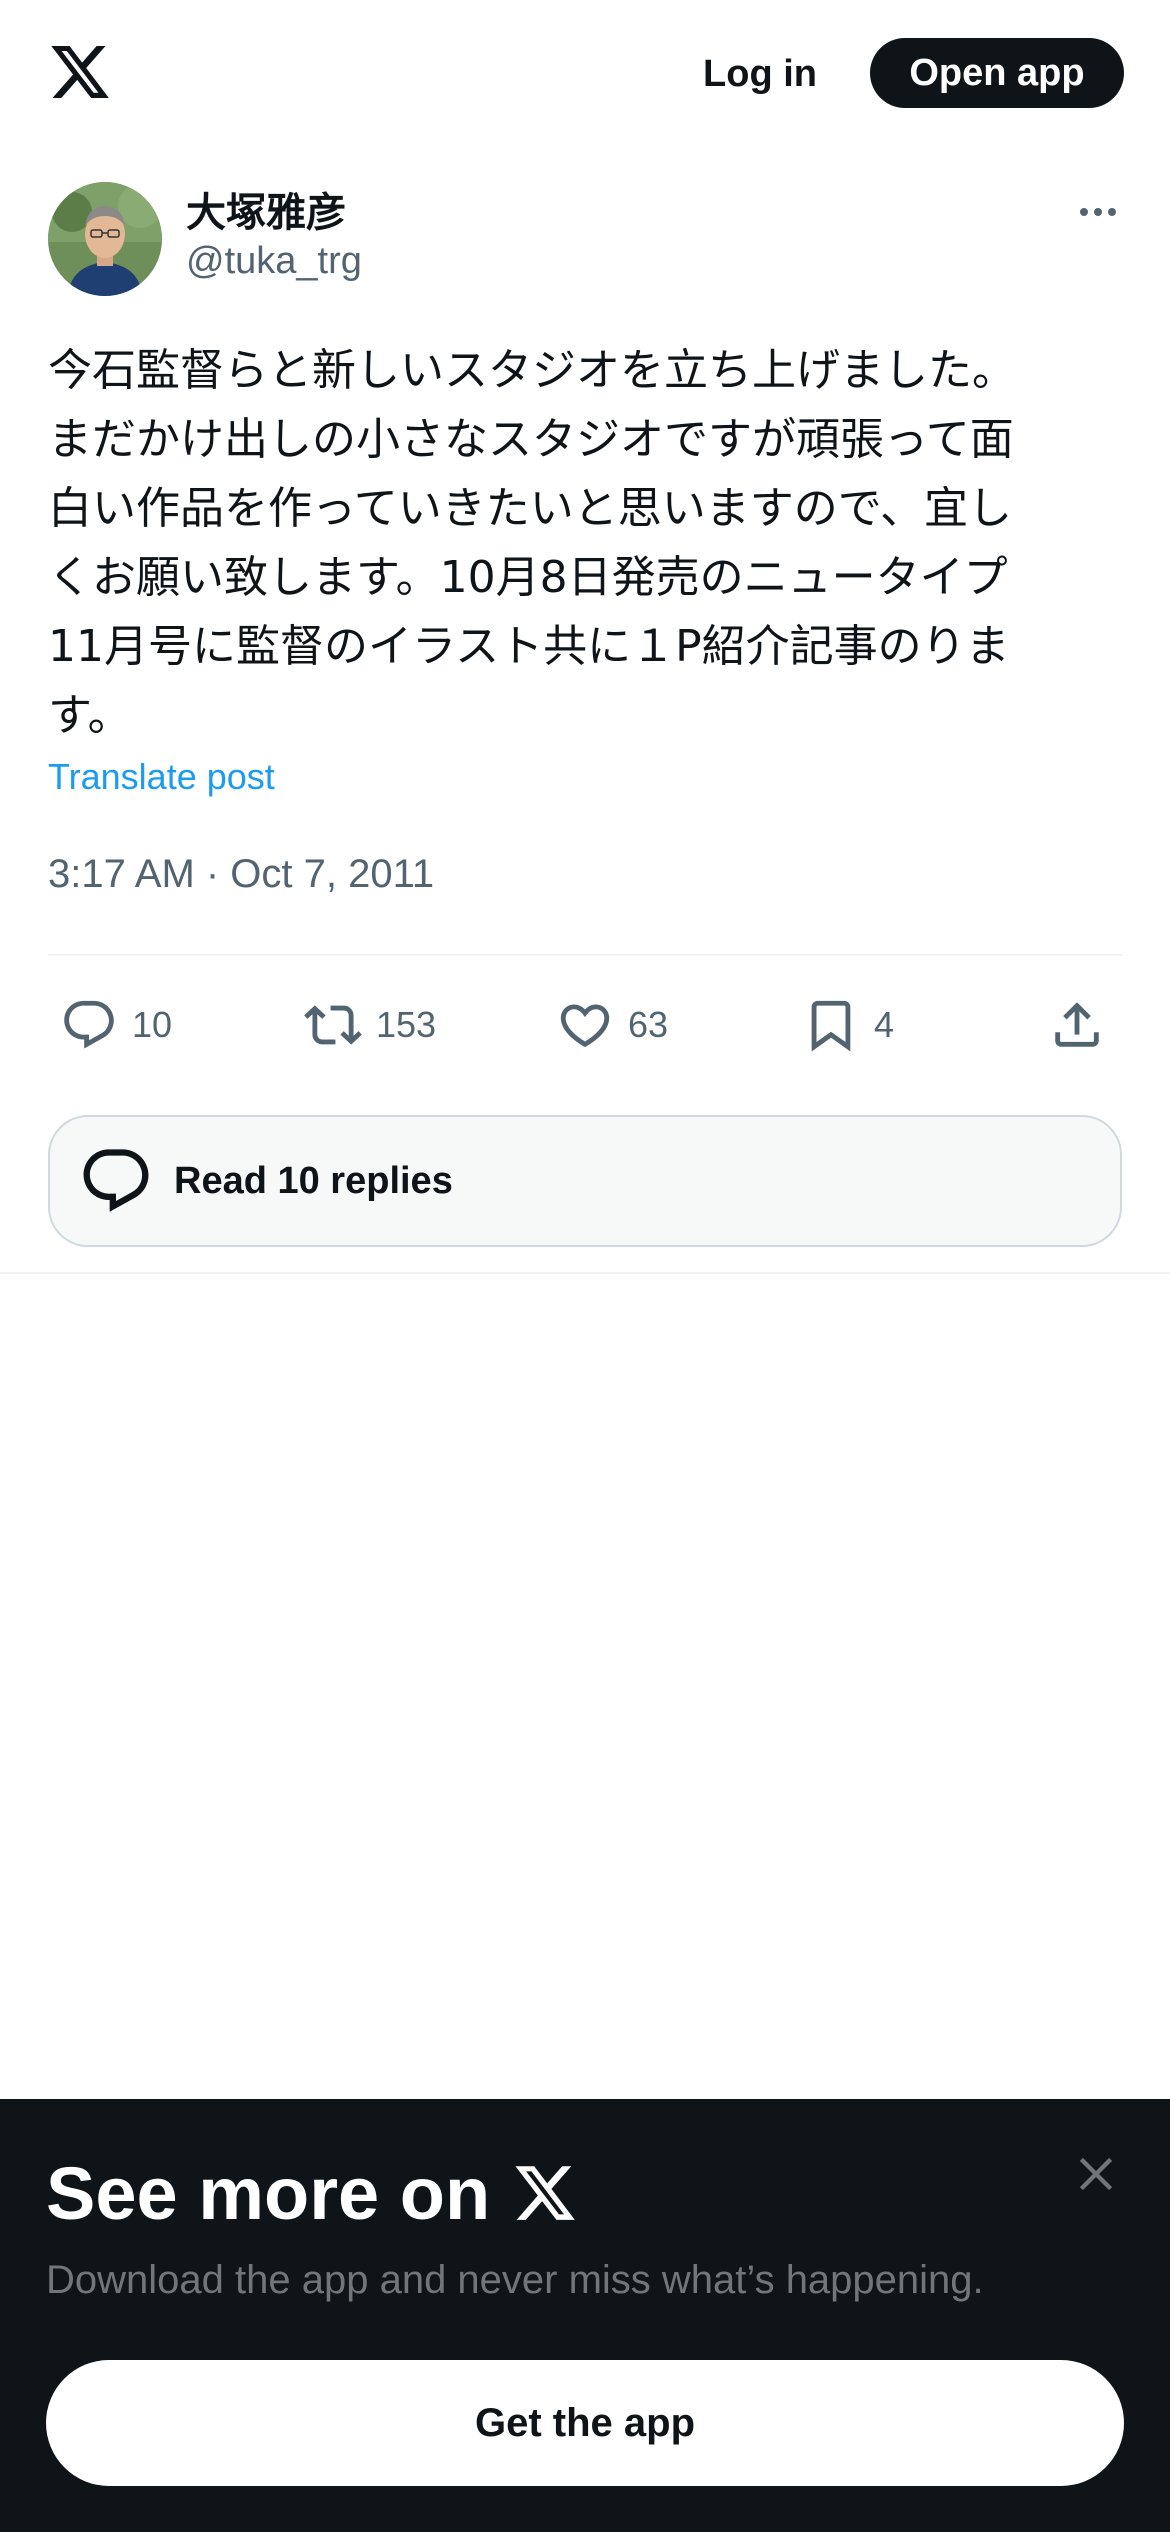 The image size is (1170, 2532). What do you see at coordinates (585, 2423) in the screenshot?
I see `get-the-app-button: Get the app` at bounding box center [585, 2423].